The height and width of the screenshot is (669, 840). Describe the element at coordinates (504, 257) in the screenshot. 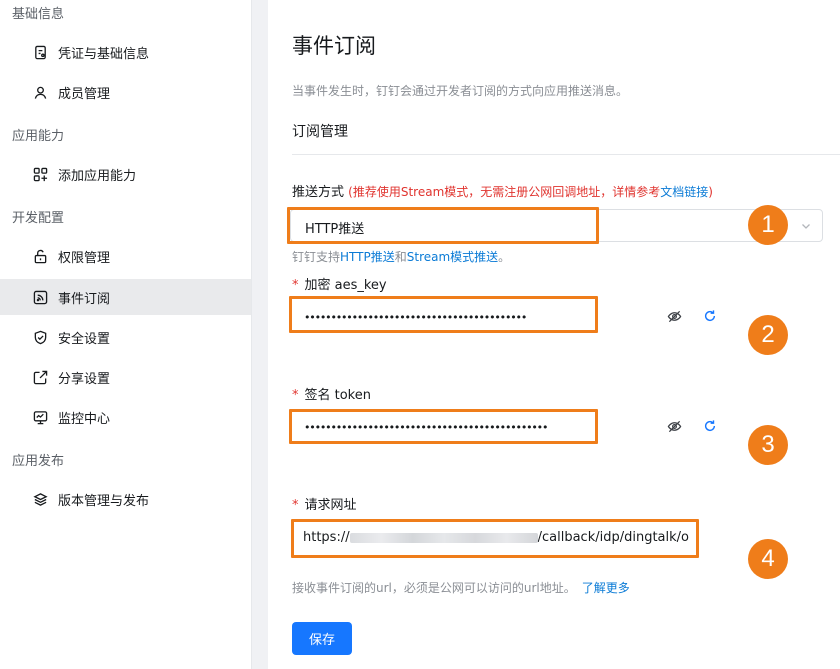

I see `hint-text: 。` at that location.